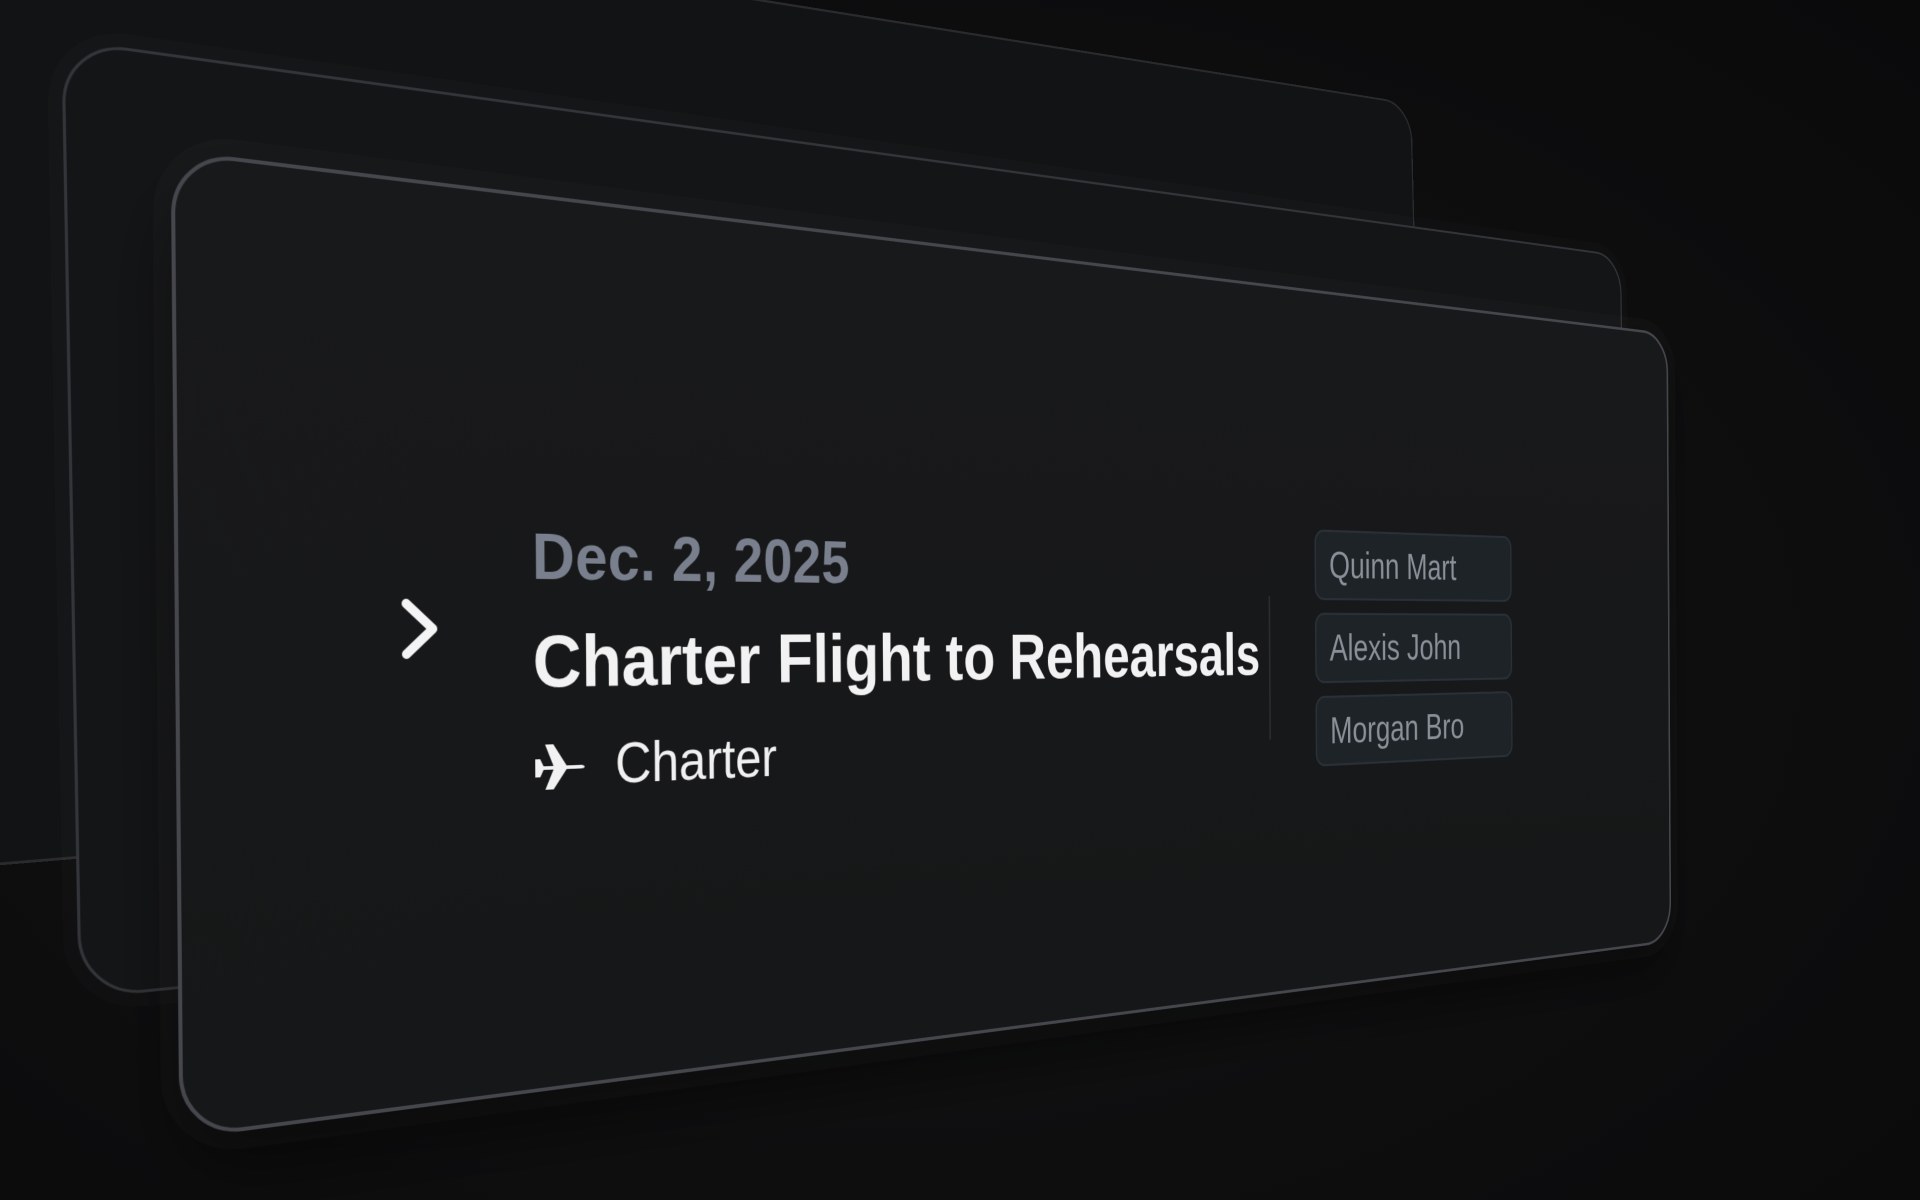 Image resolution: width=1920 pixels, height=1200 pixels. What do you see at coordinates (696, 761) in the screenshot?
I see `event-type-label: Charter` at bounding box center [696, 761].